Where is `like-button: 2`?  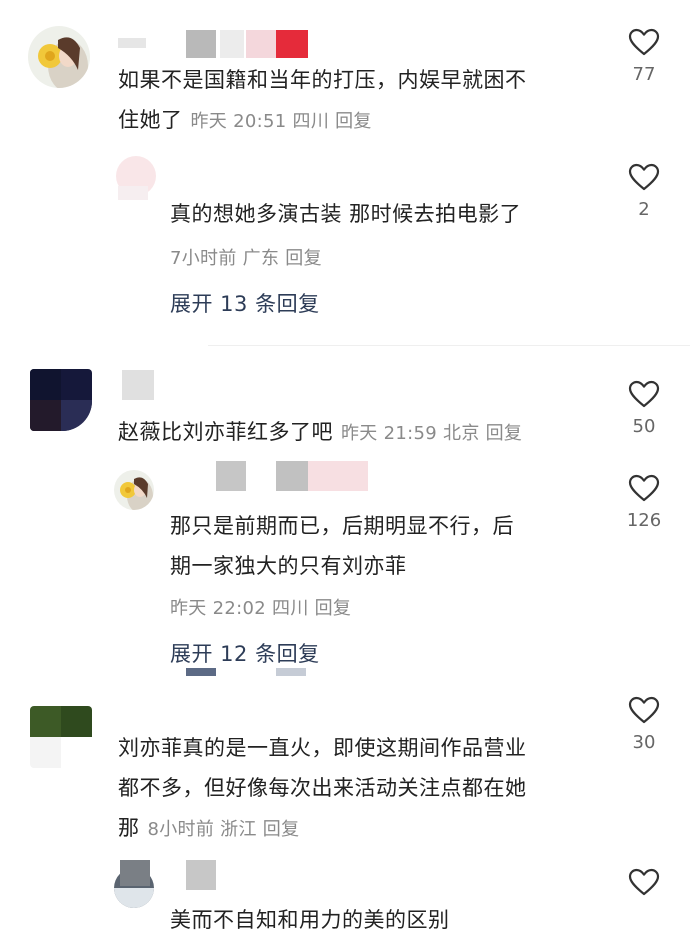
like-button: 2 is located at coordinates (644, 191).